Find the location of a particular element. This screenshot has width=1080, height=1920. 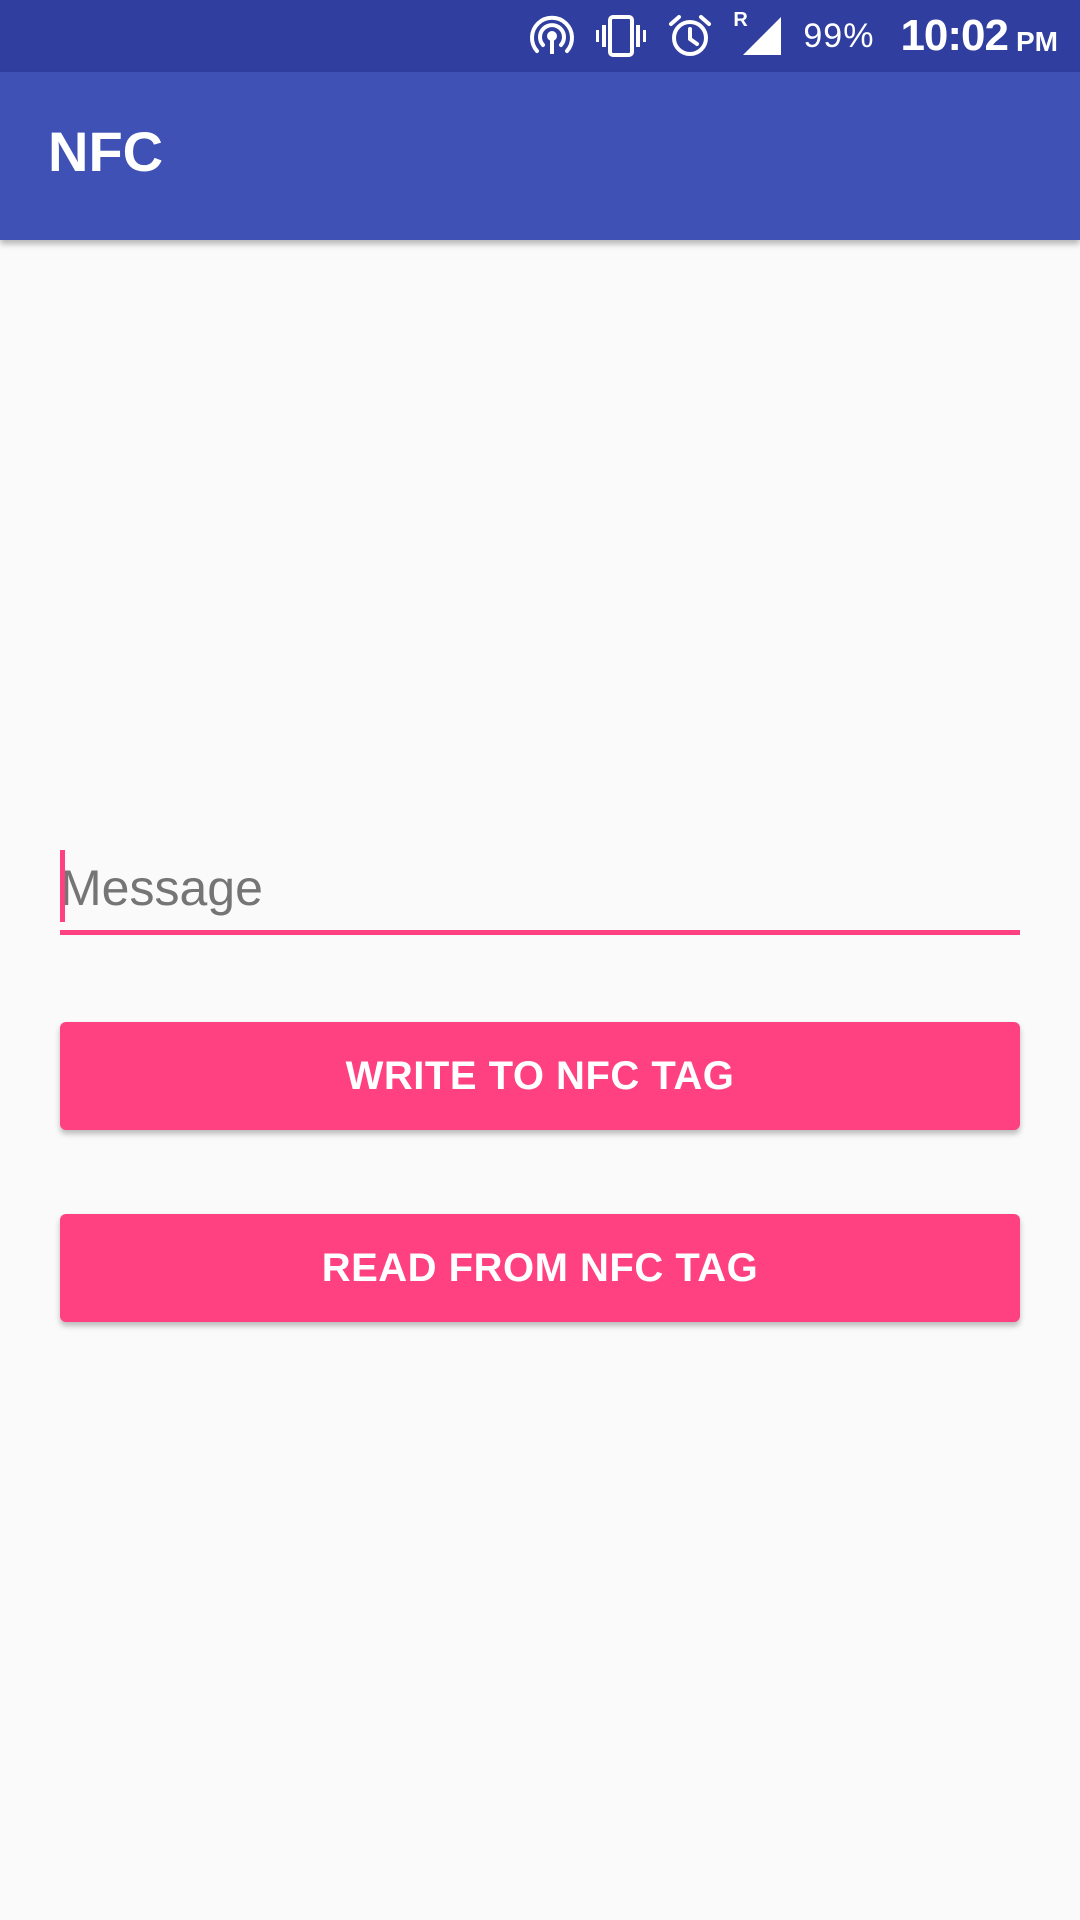

status-bar: R 99% 10:02 PM is located at coordinates (540, 36).